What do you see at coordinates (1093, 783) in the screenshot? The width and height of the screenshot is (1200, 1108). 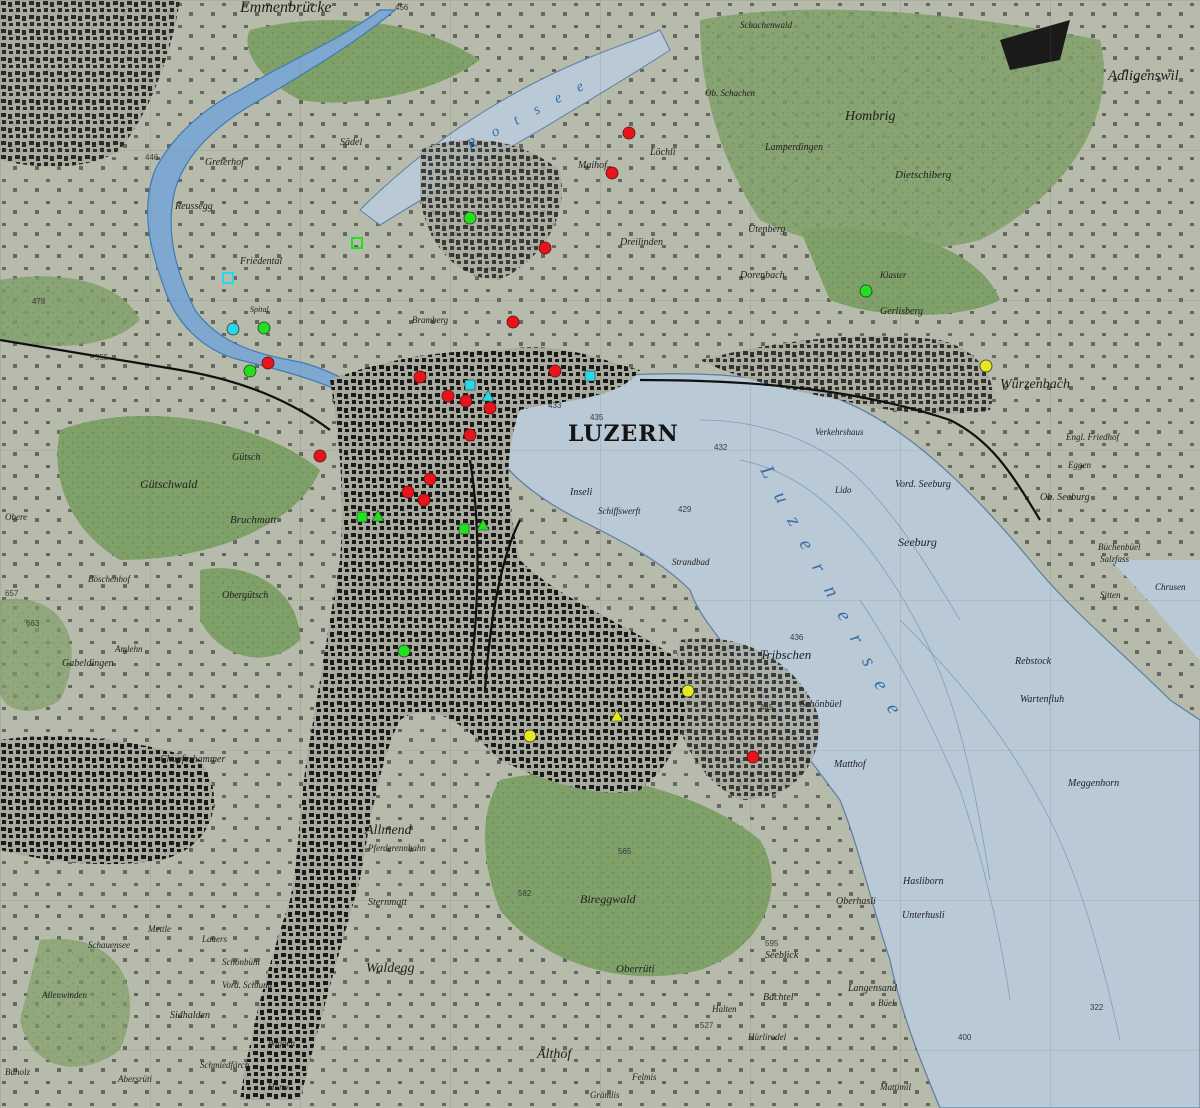 I see `place-label: Meggenhorn` at bounding box center [1093, 783].